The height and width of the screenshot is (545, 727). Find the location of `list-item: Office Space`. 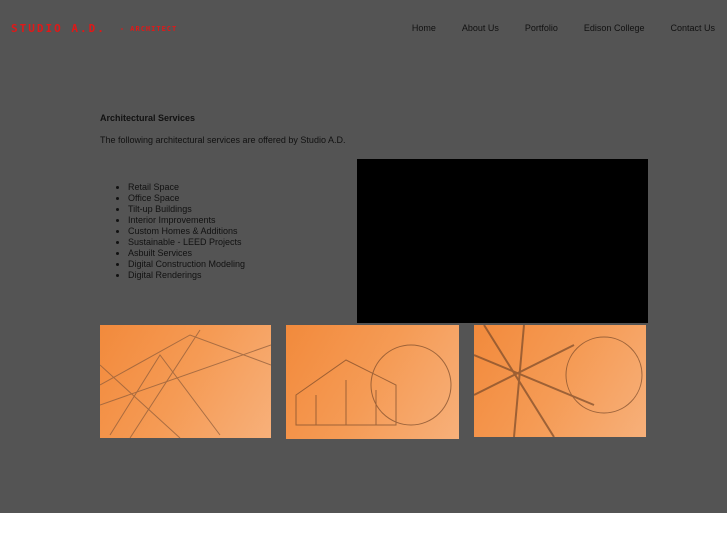

list-item: Office Space is located at coordinates (186, 198).